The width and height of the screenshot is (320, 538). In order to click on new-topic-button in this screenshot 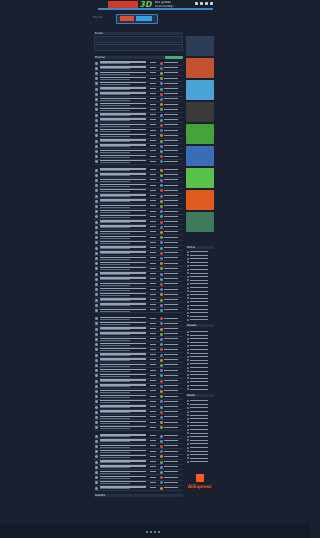, I will do `click(174, 57)`.